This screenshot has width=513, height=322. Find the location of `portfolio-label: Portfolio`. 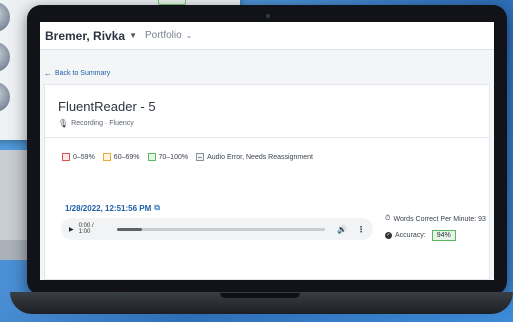

portfolio-label: Portfolio is located at coordinates (163, 35).